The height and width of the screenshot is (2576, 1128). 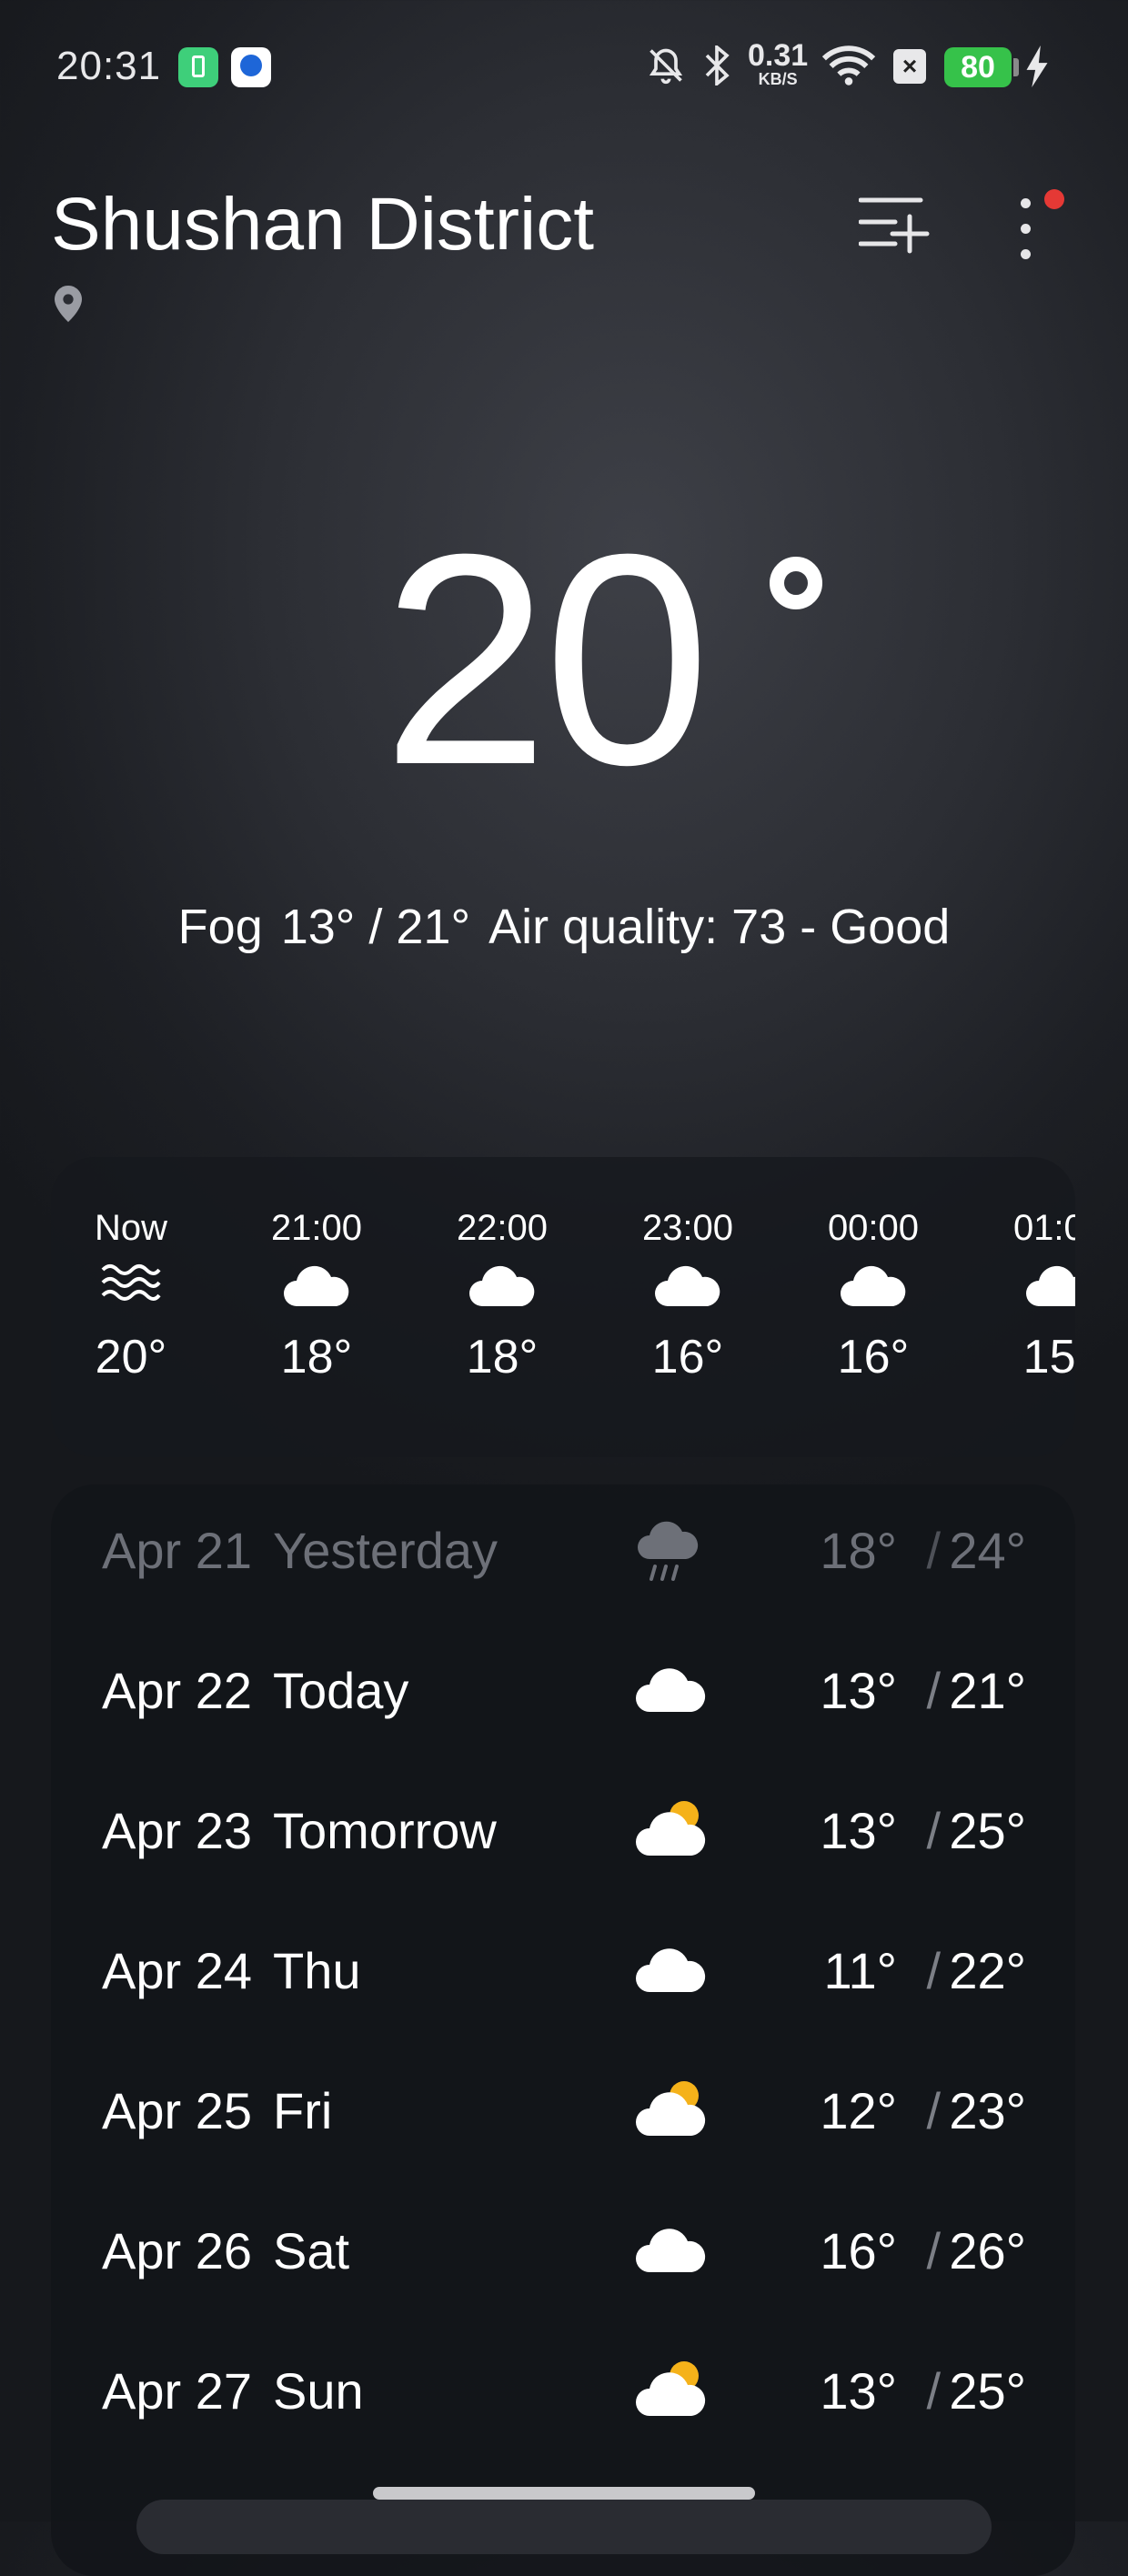 What do you see at coordinates (563, 2395) in the screenshot?
I see `day-row: Apr 27 Sun 13° / 25°` at bounding box center [563, 2395].